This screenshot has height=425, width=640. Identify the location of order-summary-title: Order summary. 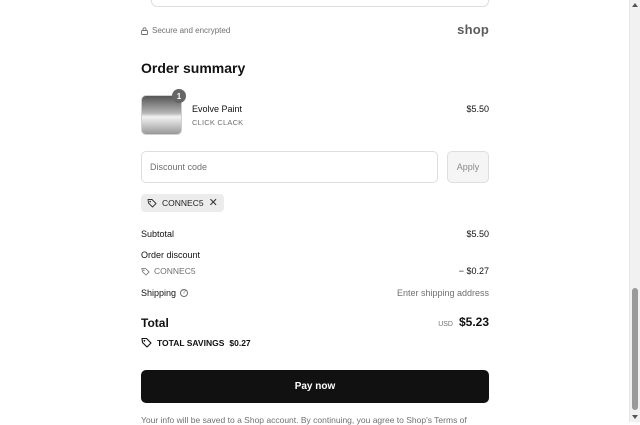
(193, 68).